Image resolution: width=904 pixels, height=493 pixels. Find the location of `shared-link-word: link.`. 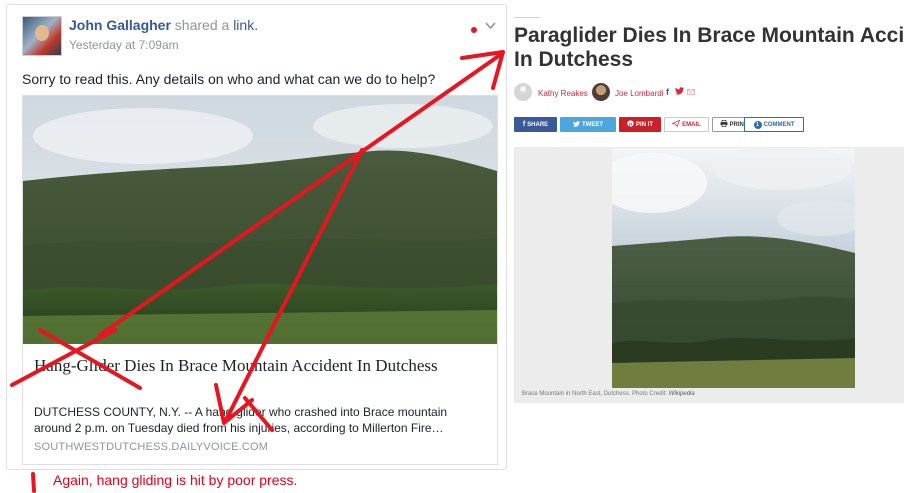

shared-link-word: link. is located at coordinates (245, 25).